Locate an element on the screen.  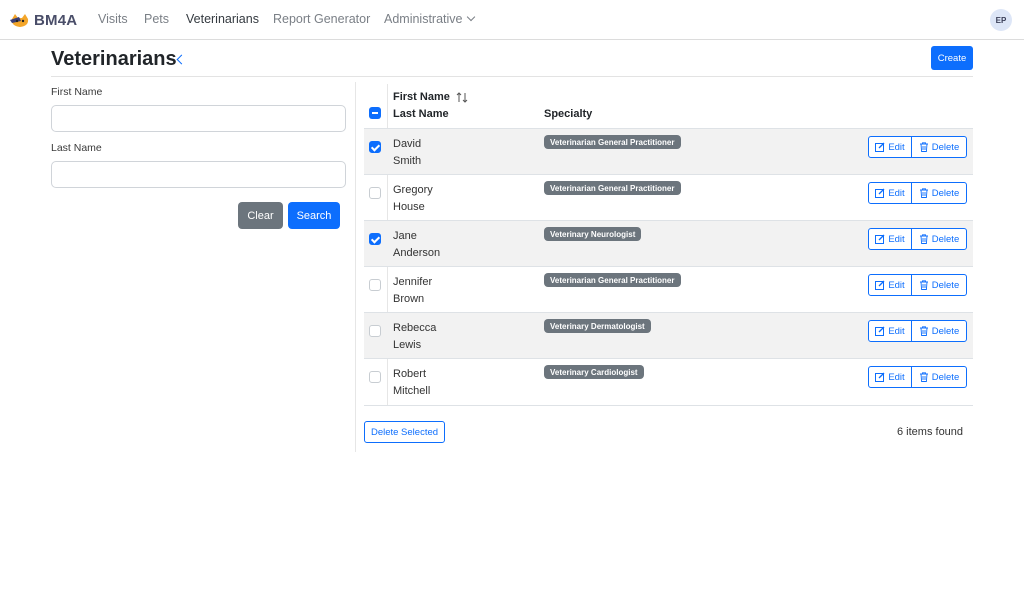
header-specialty: Specialty is located at coordinates (568, 114).